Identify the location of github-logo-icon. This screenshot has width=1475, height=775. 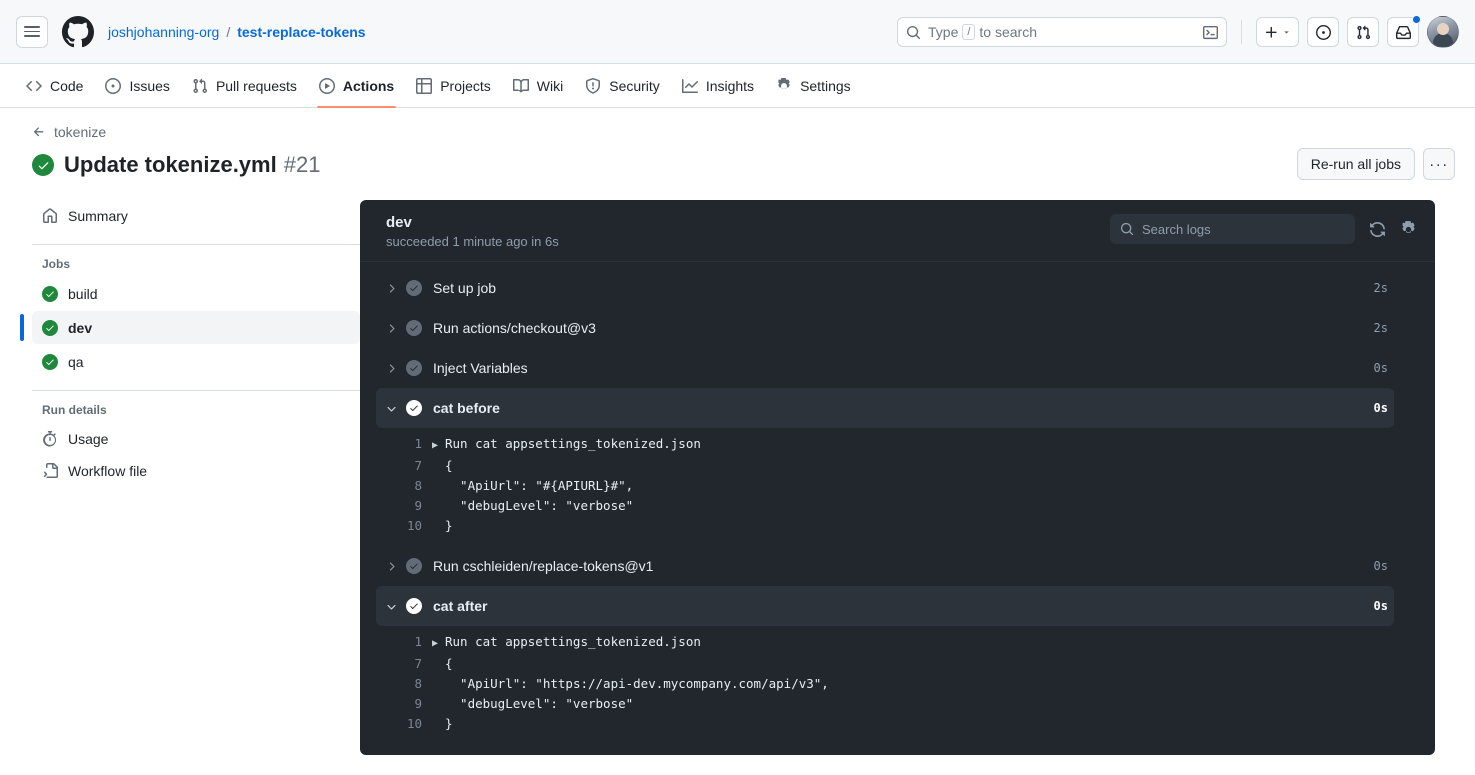
(78, 31).